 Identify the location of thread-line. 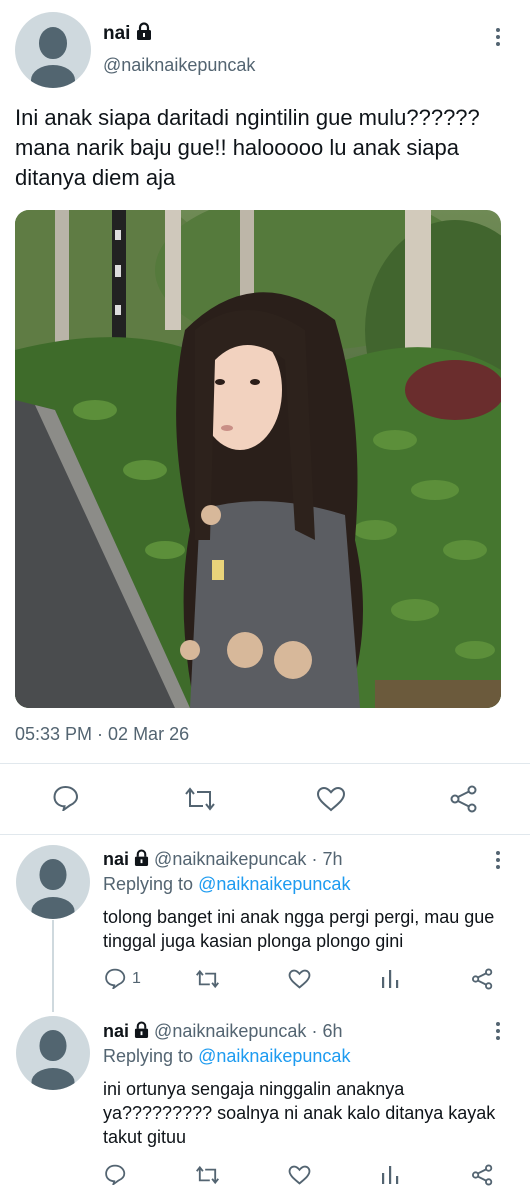
(53, 966).